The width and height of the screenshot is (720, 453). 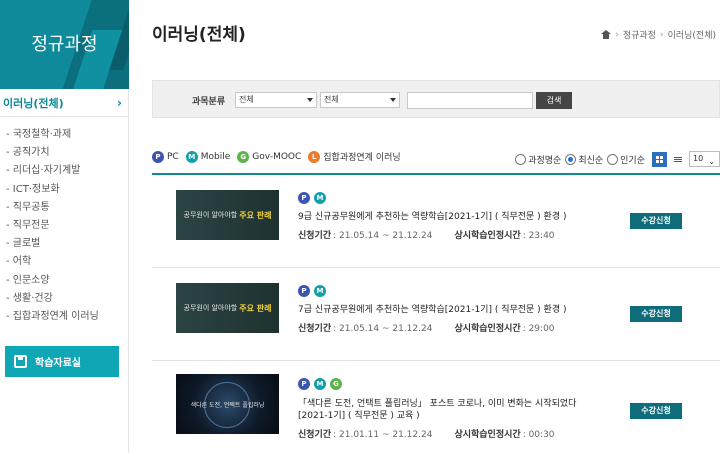 I want to click on breadcrumb: › 정규과정 › 이러닝(전체), so click(x=658, y=34).